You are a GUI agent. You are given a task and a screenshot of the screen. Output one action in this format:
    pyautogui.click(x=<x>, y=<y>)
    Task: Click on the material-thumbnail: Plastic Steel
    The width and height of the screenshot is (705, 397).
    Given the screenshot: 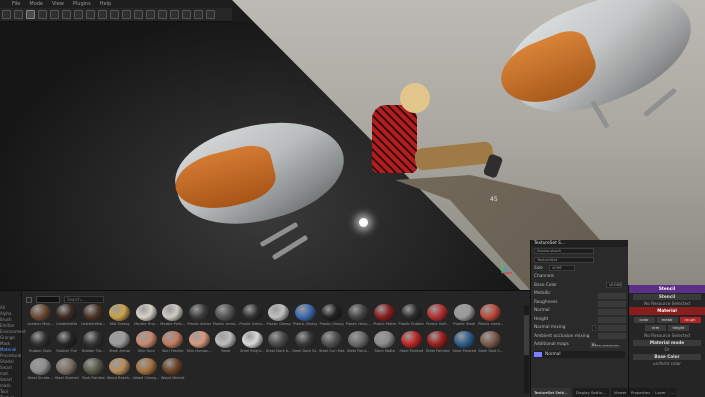 What is the action you would take?
    pyautogui.click(x=464, y=317)
    